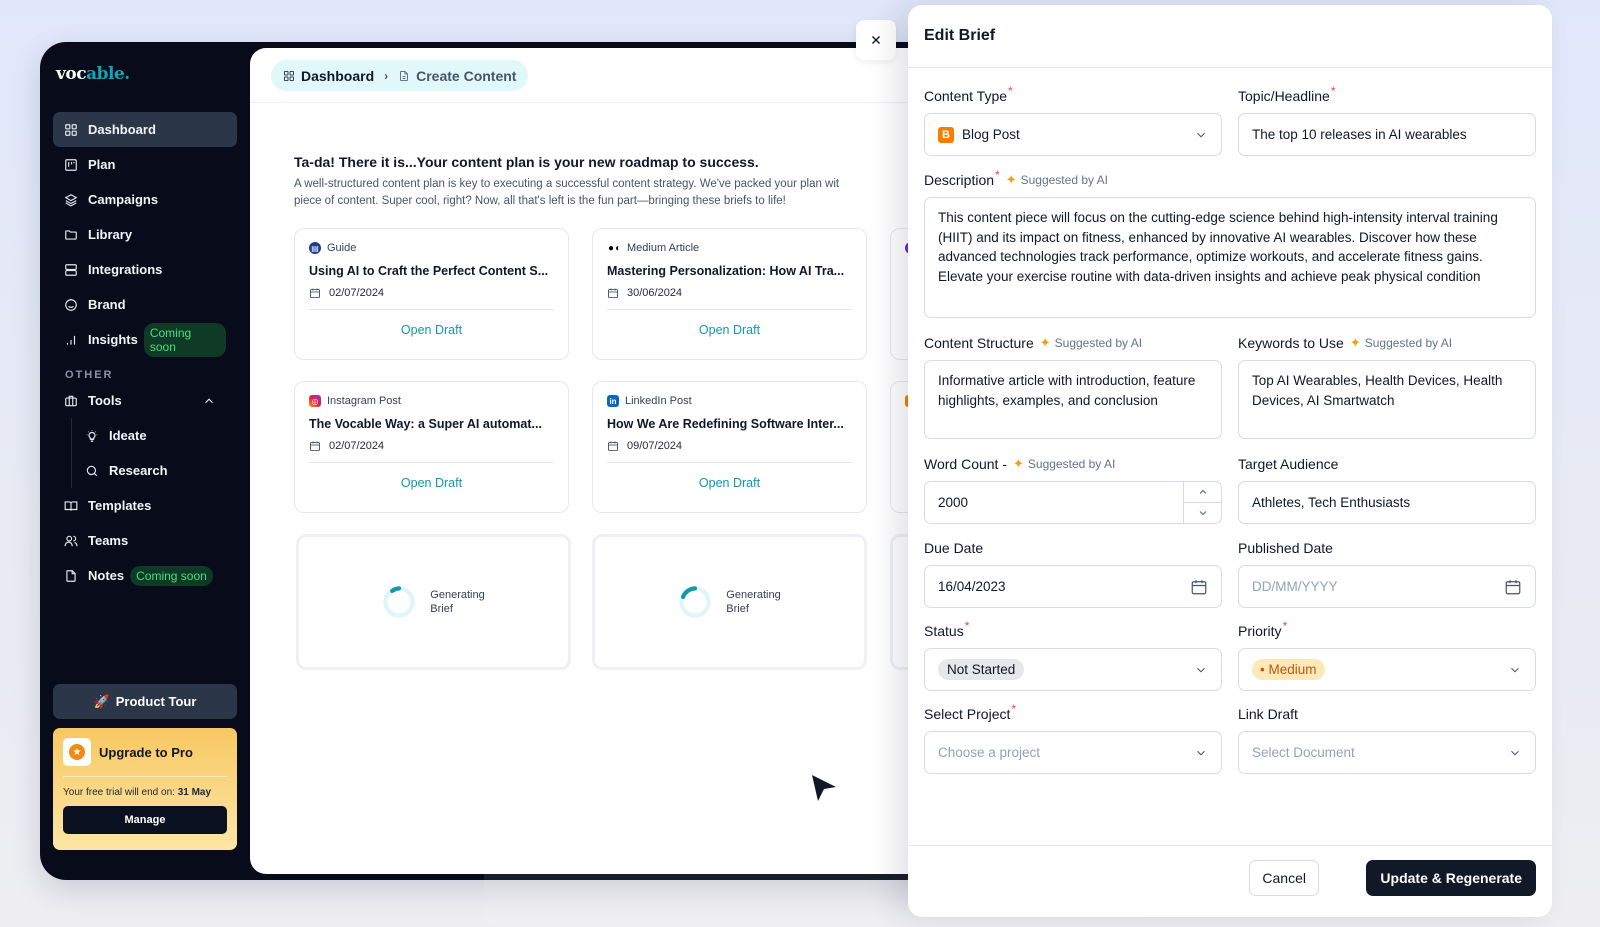  What do you see at coordinates (145, 820) in the screenshot?
I see `manage-button: Manage` at bounding box center [145, 820].